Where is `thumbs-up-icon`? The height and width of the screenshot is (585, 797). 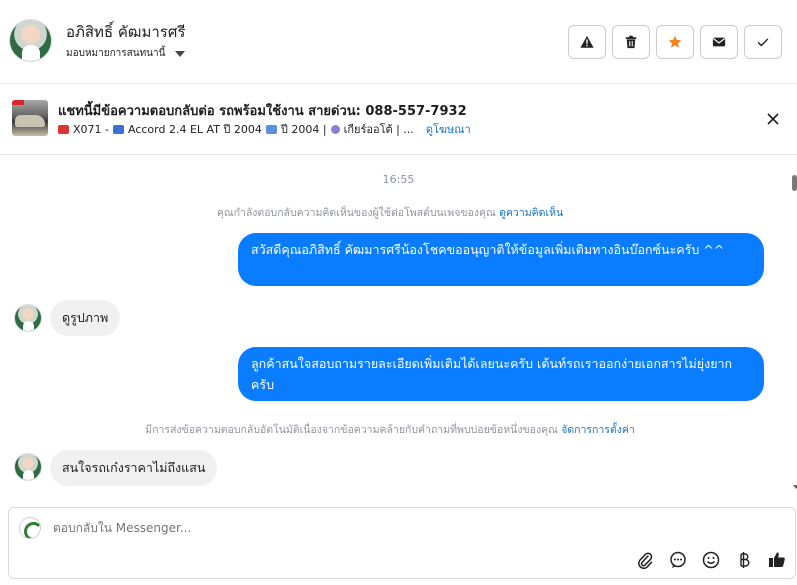
thumbs-up-icon is located at coordinates (777, 559).